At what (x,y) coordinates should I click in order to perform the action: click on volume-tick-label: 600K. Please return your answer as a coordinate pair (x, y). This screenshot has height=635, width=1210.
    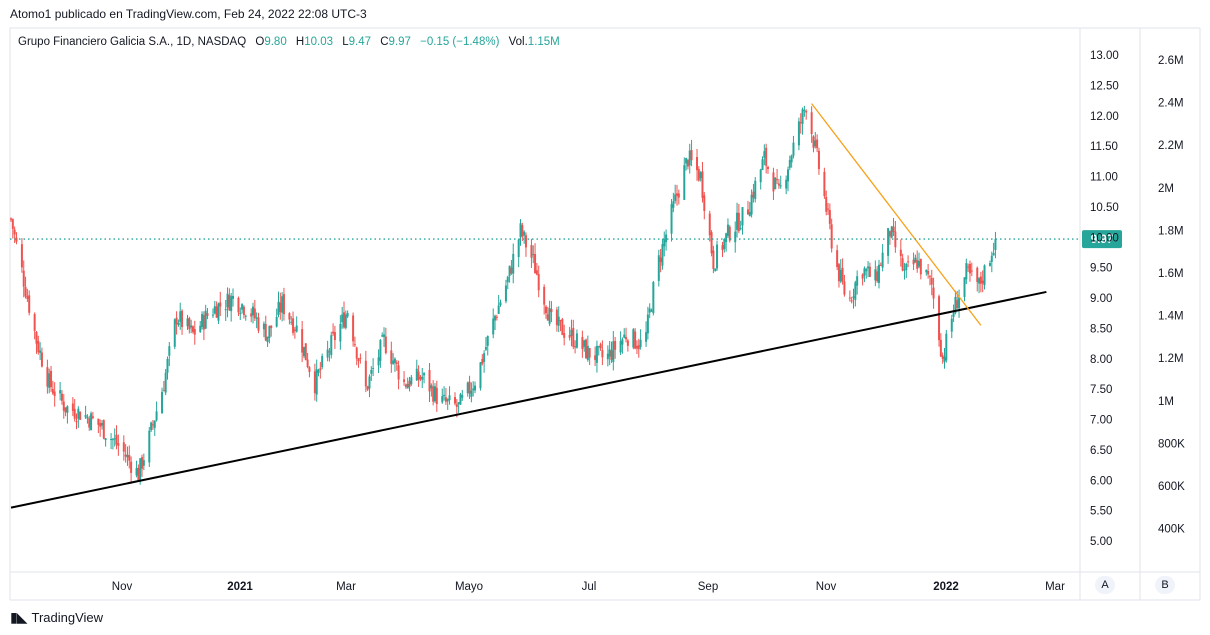
    Looking at the image, I should click on (1171, 487).